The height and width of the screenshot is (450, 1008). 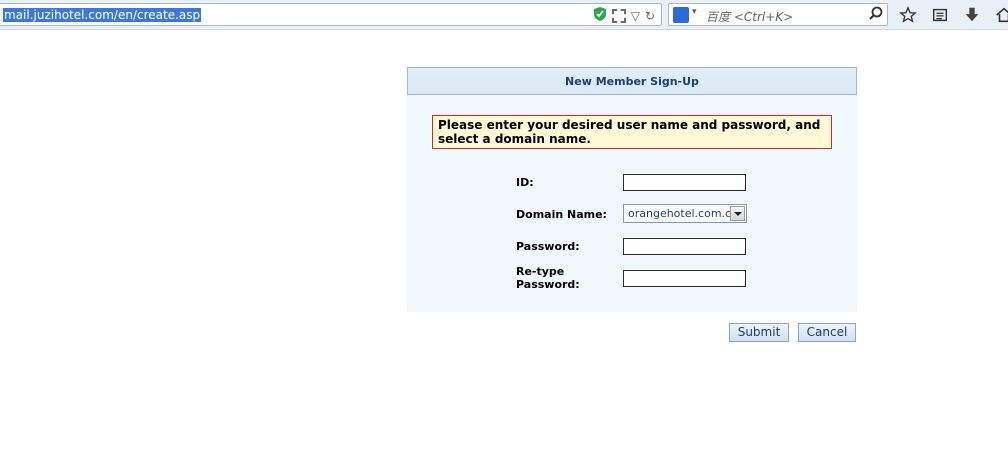 I want to click on domain-name-label: Domain Name:, so click(x=561, y=214).